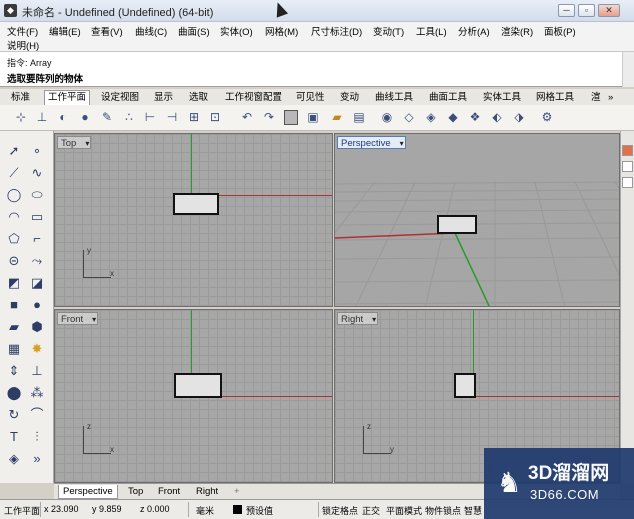 This screenshot has width=634, height=519. What do you see at coordinates (78, 318) in the screenshot?
I see `viewport-label-front: Front ▾` at bounding box center [78, 318].